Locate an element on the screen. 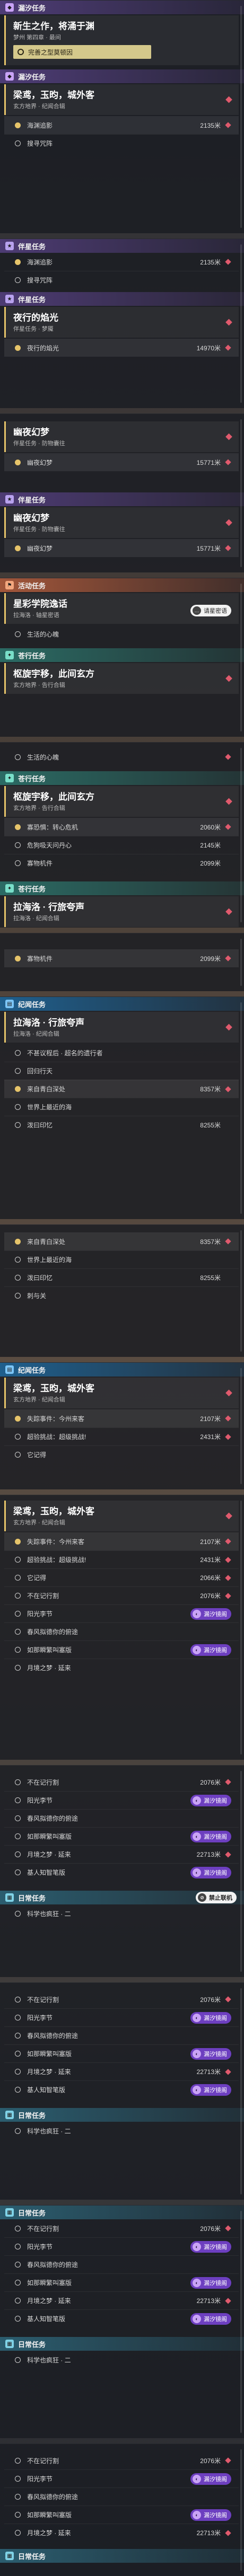 This screenshot has width=244, height=2576. no-coop-tag: ⊘ 禁止联机 is located at coordinates (217, 1897).